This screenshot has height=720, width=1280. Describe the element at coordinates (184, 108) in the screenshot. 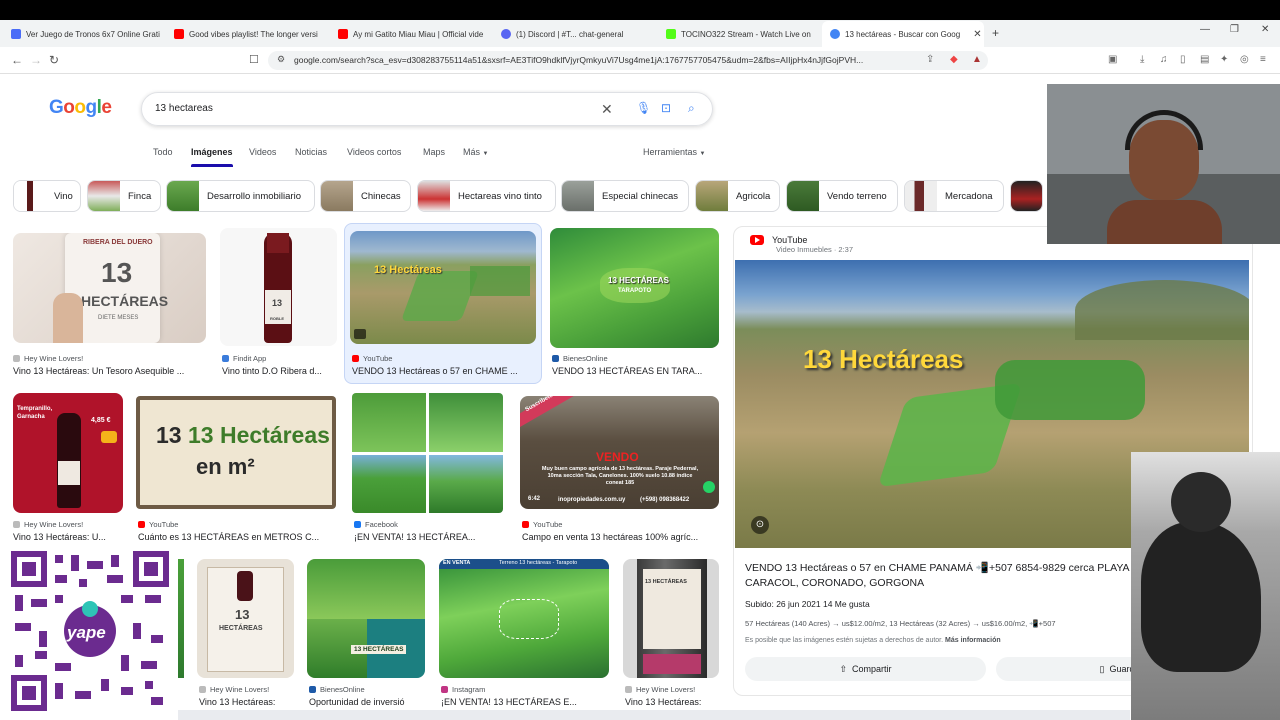

I see `search-input: 13 hectareas` at that location.